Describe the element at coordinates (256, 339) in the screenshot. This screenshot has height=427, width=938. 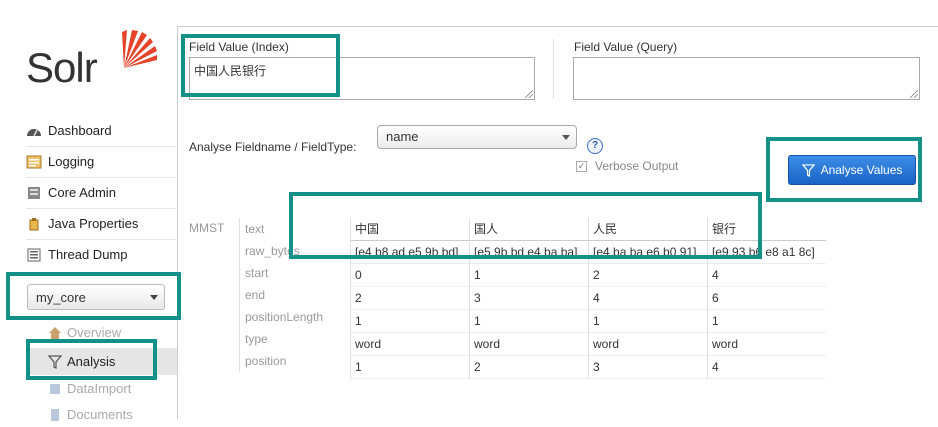
I see `row-label: type` at that location.